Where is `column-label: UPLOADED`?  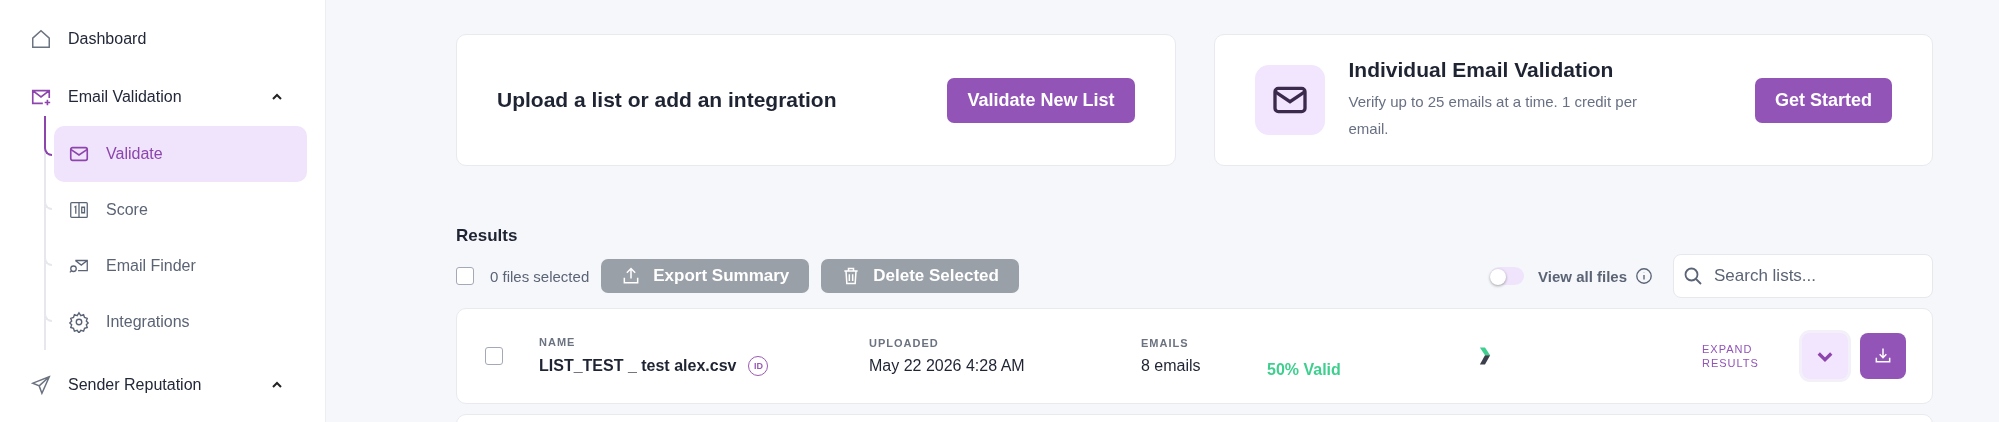 column-label: UPLOADED is located at coordinates (904, 343).